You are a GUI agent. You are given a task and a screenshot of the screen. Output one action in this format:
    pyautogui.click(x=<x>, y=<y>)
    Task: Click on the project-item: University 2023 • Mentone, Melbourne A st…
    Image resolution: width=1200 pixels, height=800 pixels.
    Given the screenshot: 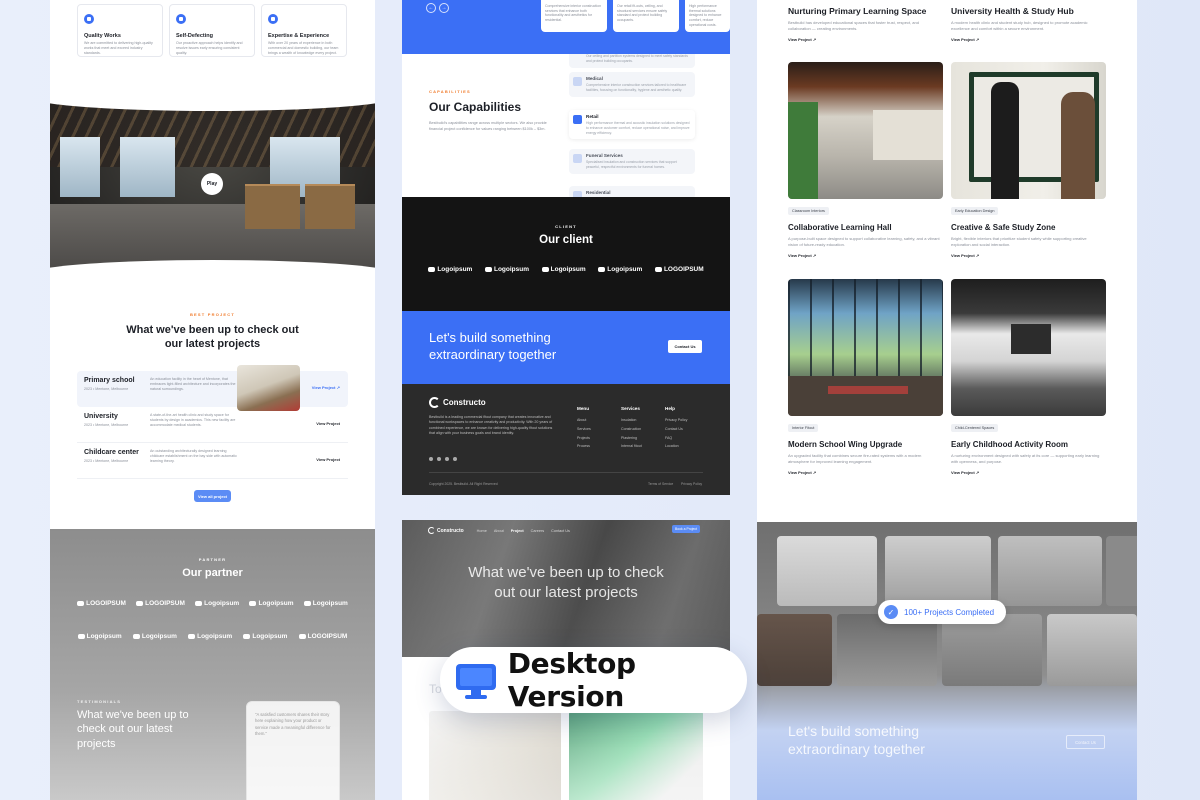 What is the action you would take?
    pyautogui.click(x=212, y=425)
    